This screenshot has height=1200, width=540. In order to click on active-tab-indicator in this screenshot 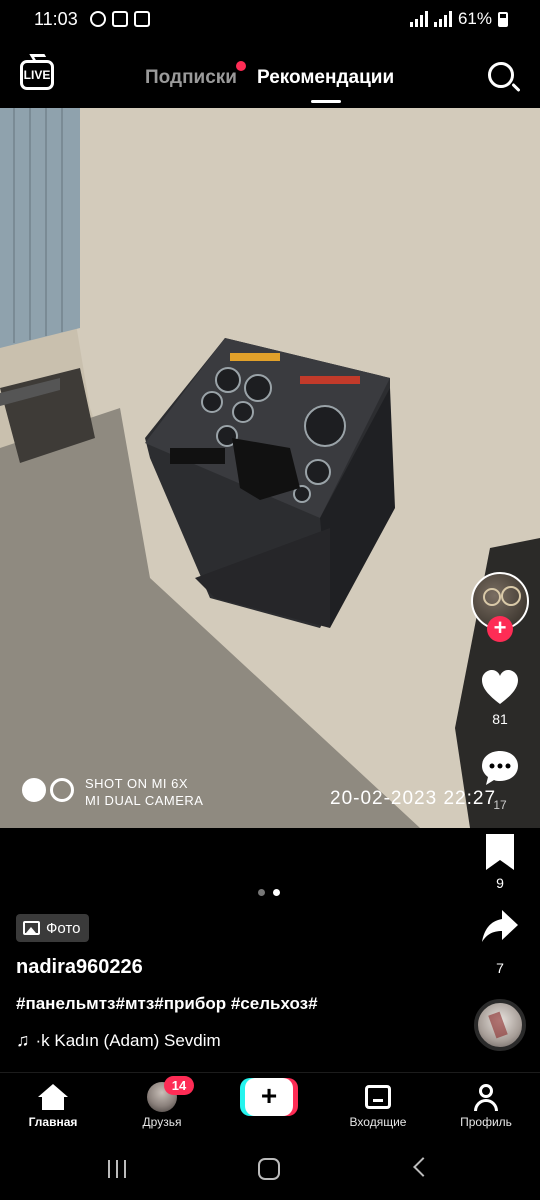, I will do `click(326, 101)`.